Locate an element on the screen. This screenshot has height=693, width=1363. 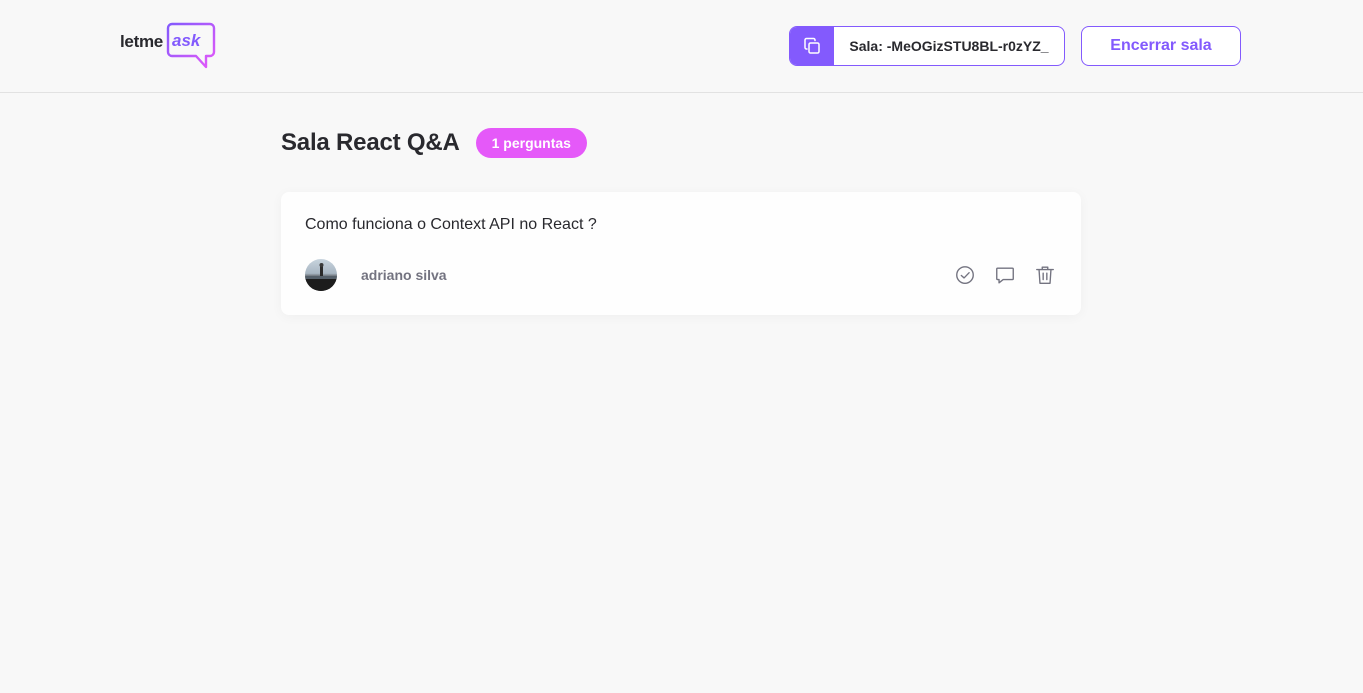
room-title-row: Sala React Q&A 1 perguntas is located at coordinates (434, 143).